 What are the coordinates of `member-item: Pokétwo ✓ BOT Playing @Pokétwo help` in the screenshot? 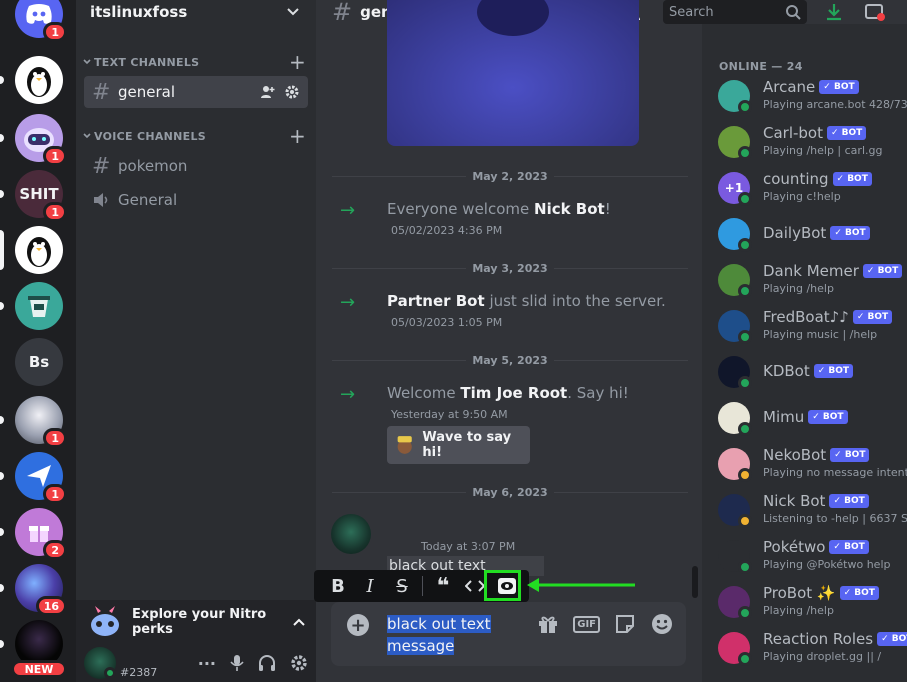 It's located at (812, 557).